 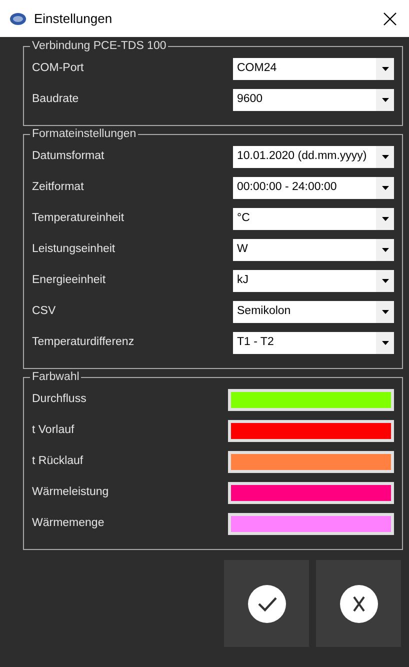 I want to click on field-label: Durchfluss, so click(x=60, y=399).